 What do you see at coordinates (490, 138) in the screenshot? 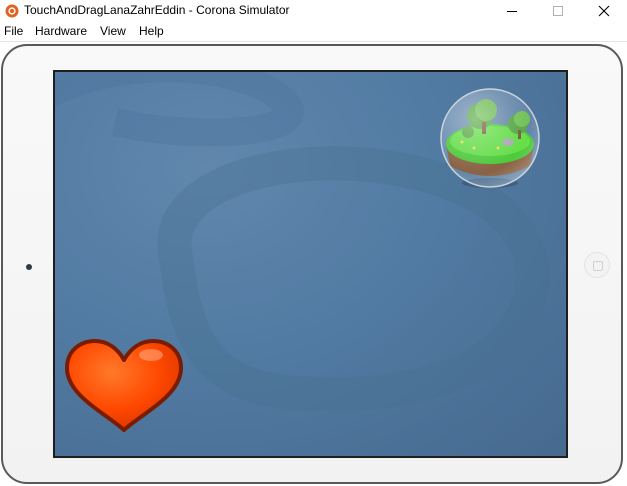
I see `island-globe-sprite` at bounding box center [490, 138].